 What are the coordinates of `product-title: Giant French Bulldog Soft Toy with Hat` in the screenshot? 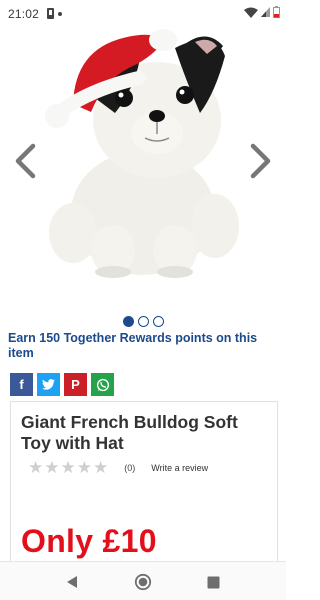 It's located at (129, 432).